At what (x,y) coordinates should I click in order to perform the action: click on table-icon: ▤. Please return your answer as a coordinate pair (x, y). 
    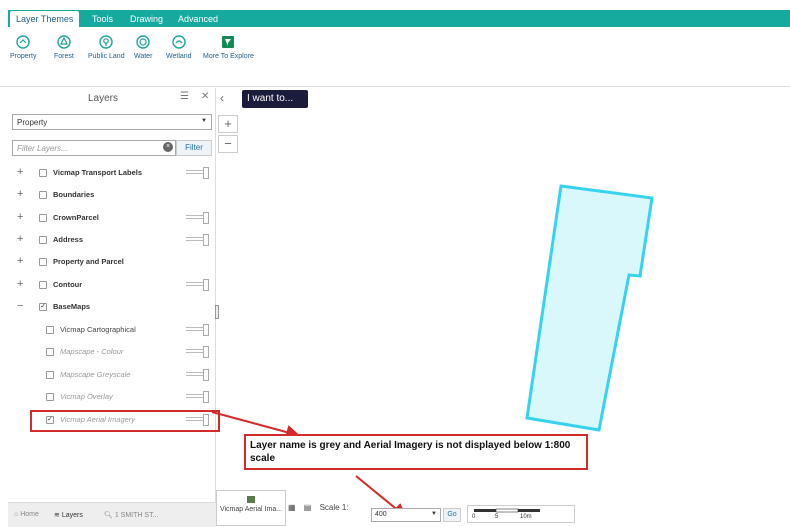
    Looking at the image, I should click on (308, 507).